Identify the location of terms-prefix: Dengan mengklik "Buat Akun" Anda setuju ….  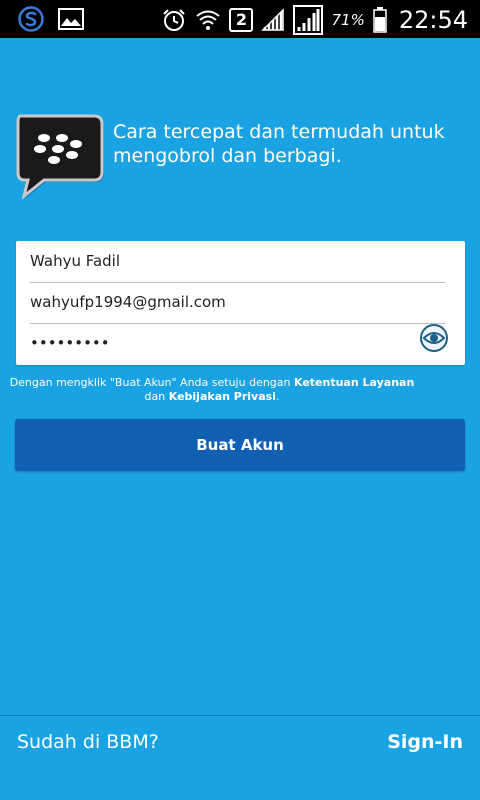
(151, 382).